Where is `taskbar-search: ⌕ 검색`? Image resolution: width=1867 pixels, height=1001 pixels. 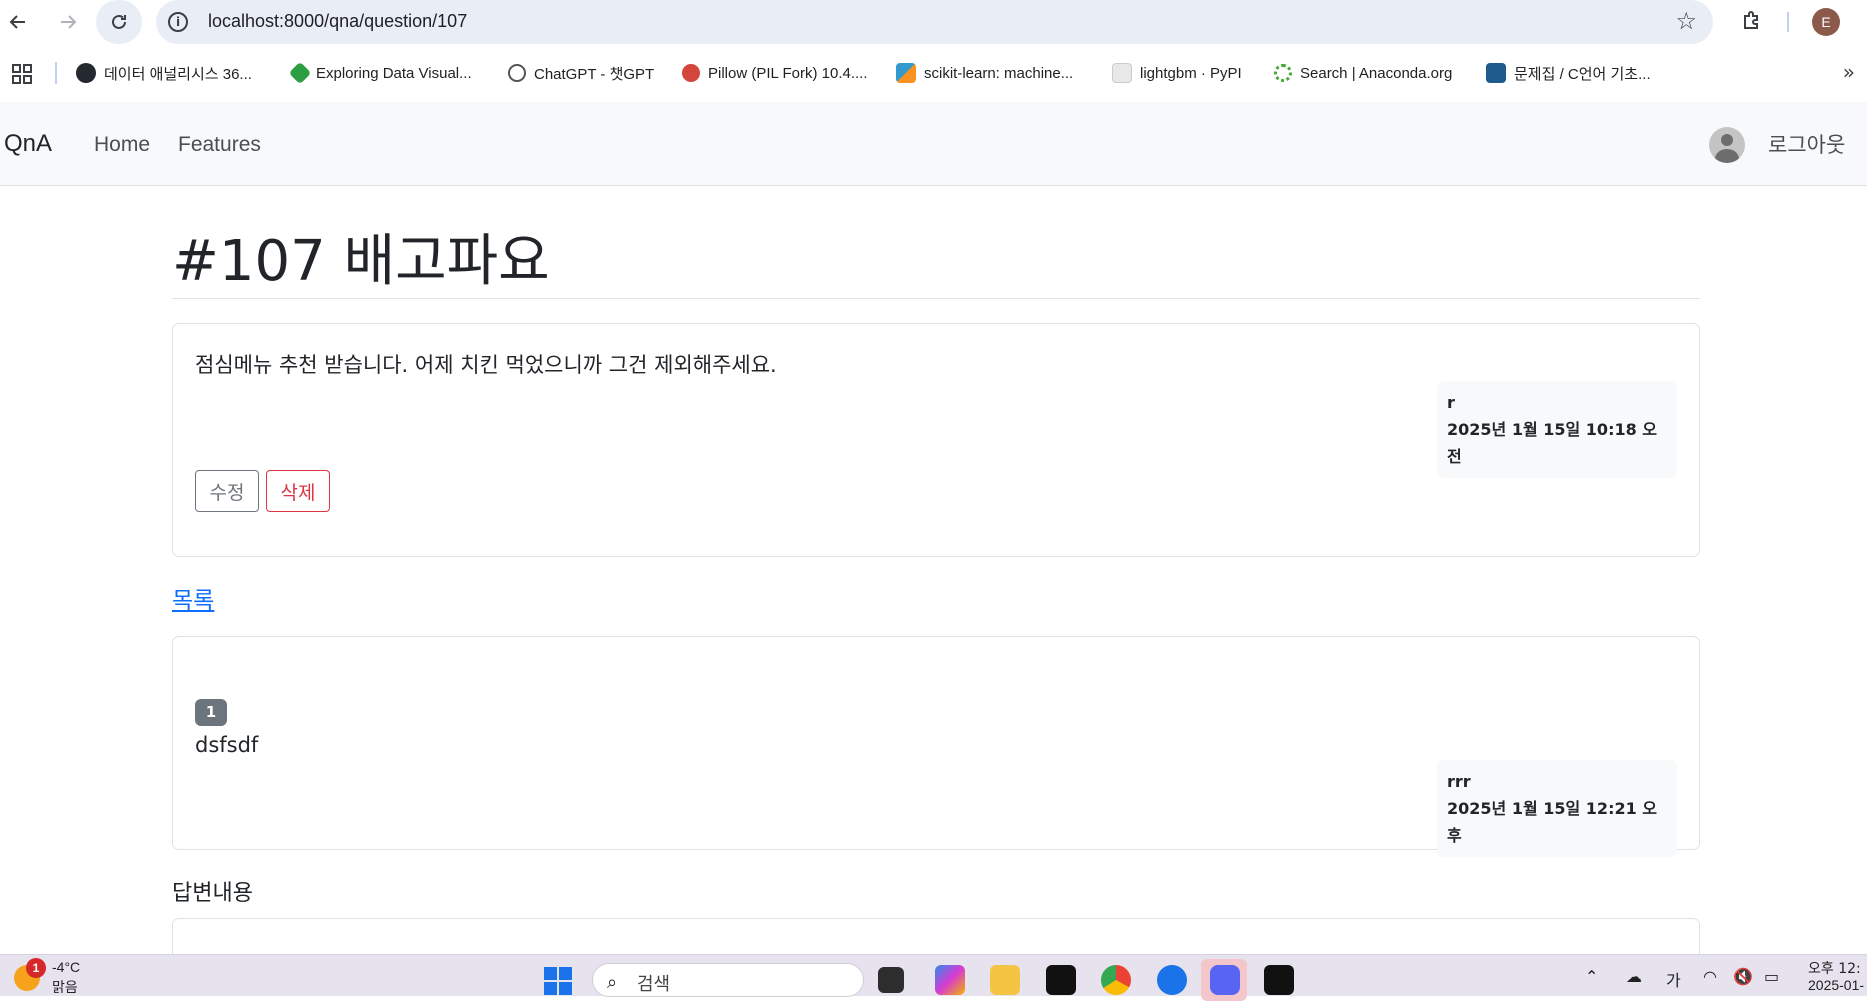
taskbar-search: ⌕ 검색 is located at coordinates (728, 980).